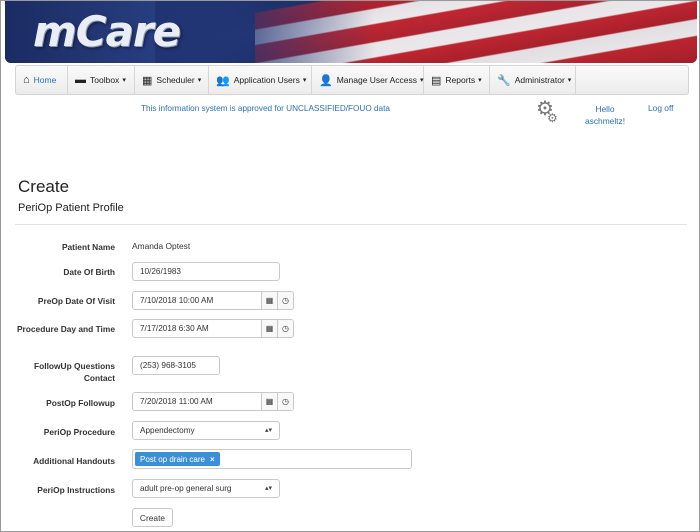 This screenshot has height=532, width=700. Describe the element at coordinates (326, 80) in the screenshot. I see `user-icon: 👤` at that location.